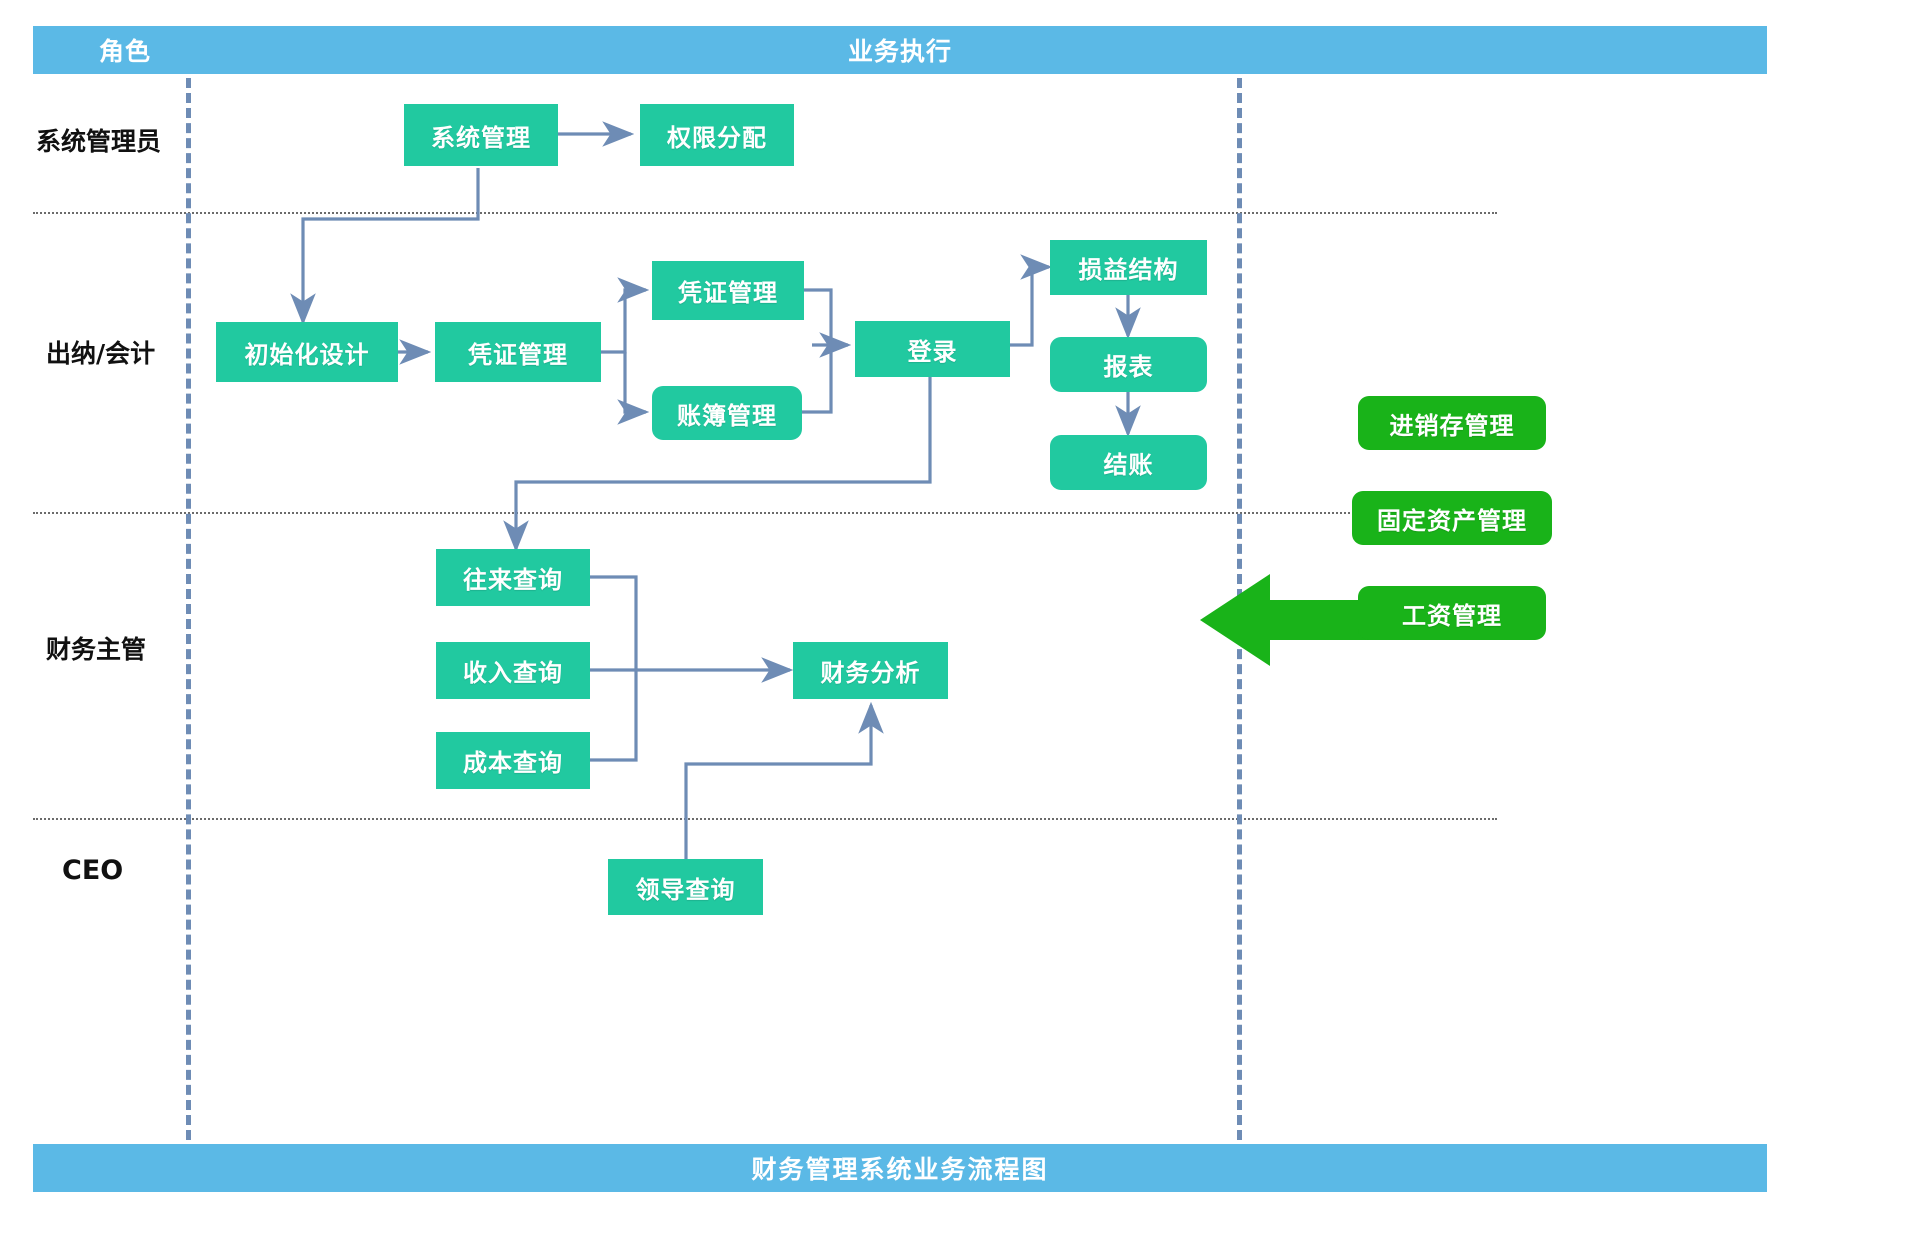  I want to click on node-ledger-management: 账簿管理, so click(727, 413).